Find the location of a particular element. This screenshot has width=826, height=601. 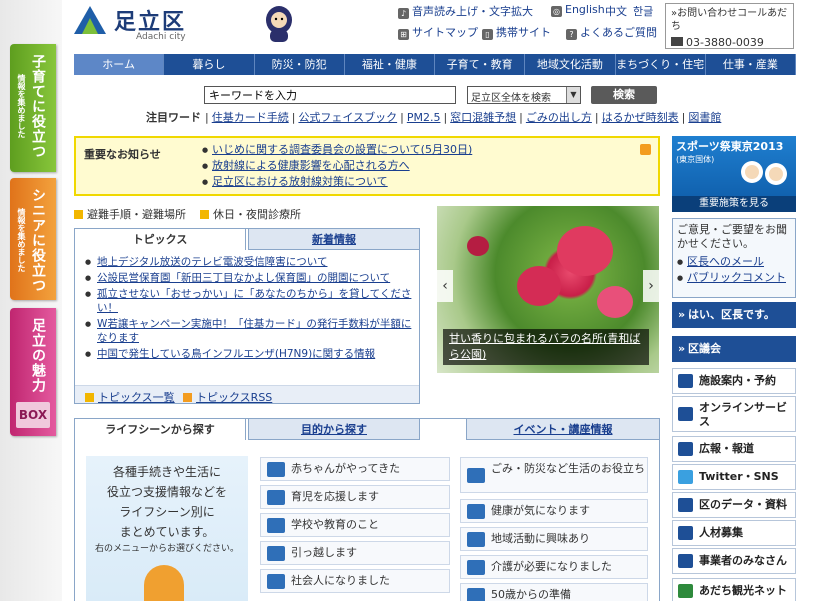

life-item-worker: 社会人になりました is located at coordinates (355, 581).